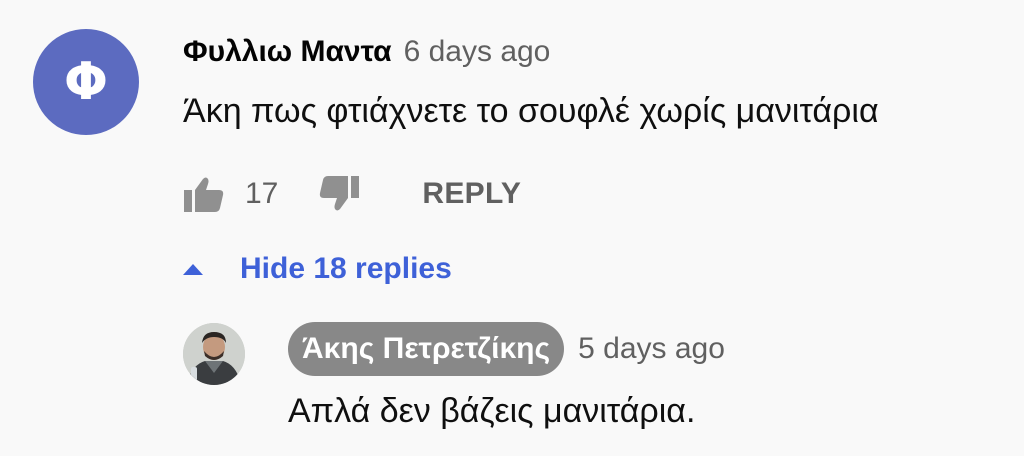 The image size is (1024, 456). What do you see at coordinates (287, 52) in the screenshot?
I see `comment-author: Φυλλιω Μαντα` at bounding box center [287, 52].